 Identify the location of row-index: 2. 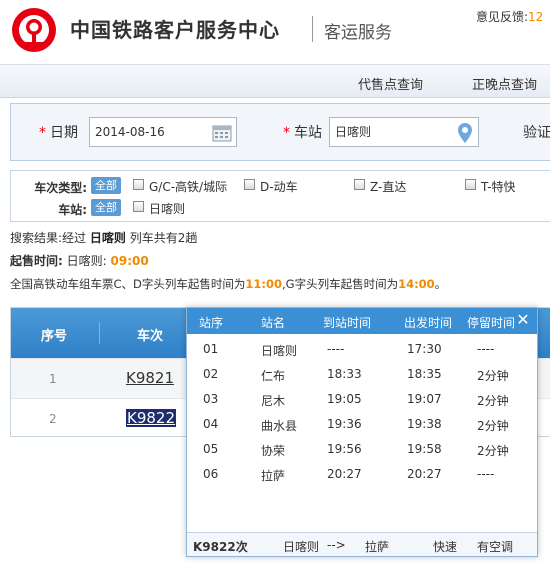
(53, 419).